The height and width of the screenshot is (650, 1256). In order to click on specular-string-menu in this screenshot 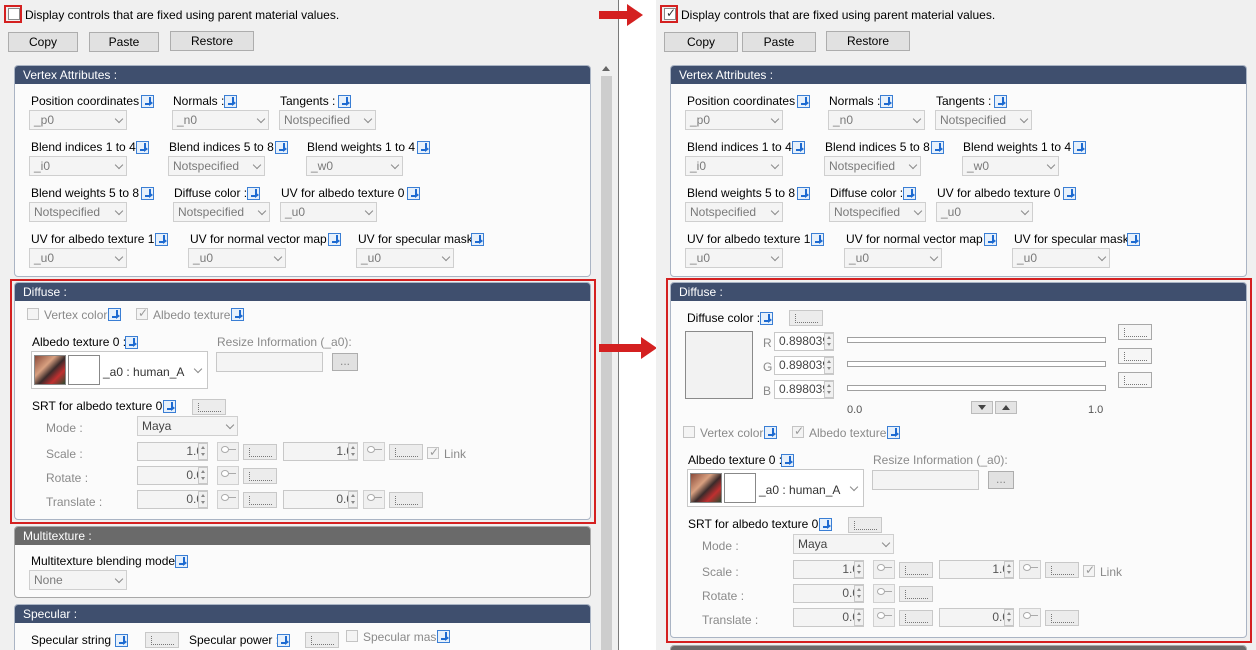, I will do `click(162, 640)`.